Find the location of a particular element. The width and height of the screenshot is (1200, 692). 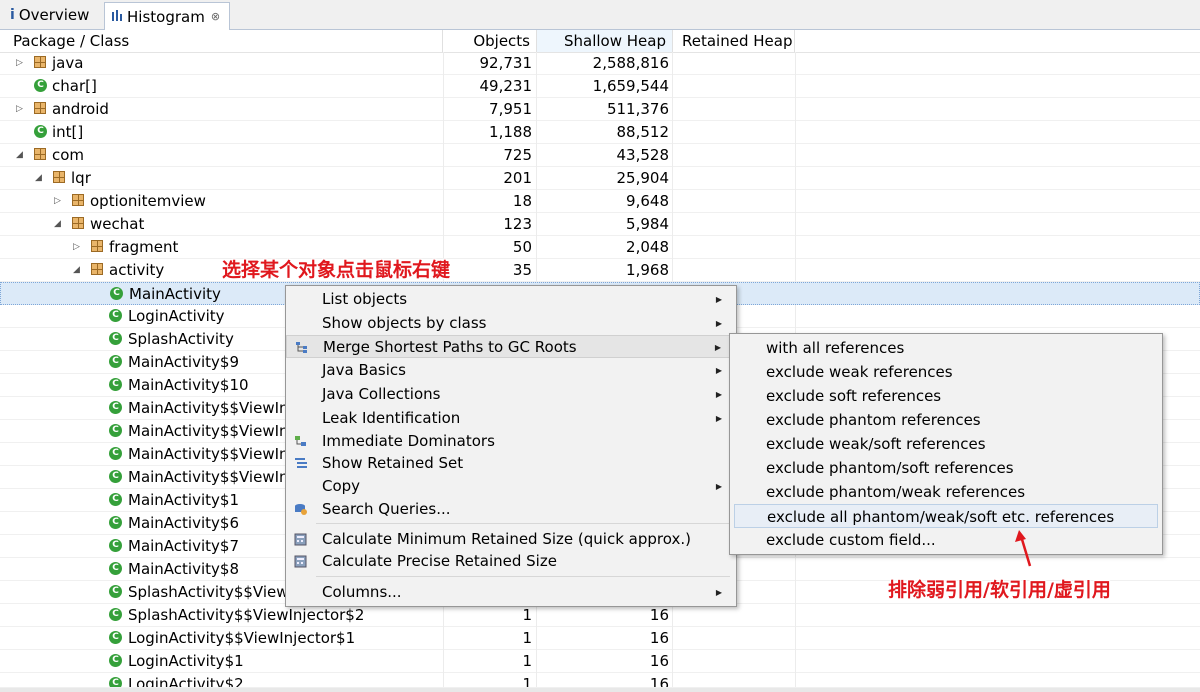

column-header-objects: Objects is located at coordinates (490, 41).